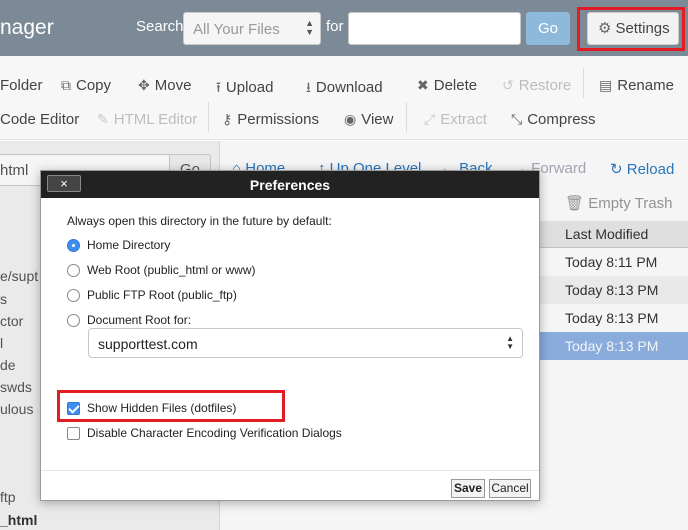 This screenshot has height=530, width=688. Describe the element at coordinates (148, 344) in the screenshot. I see `document-root-domain-value: supporttest.com` at that location.